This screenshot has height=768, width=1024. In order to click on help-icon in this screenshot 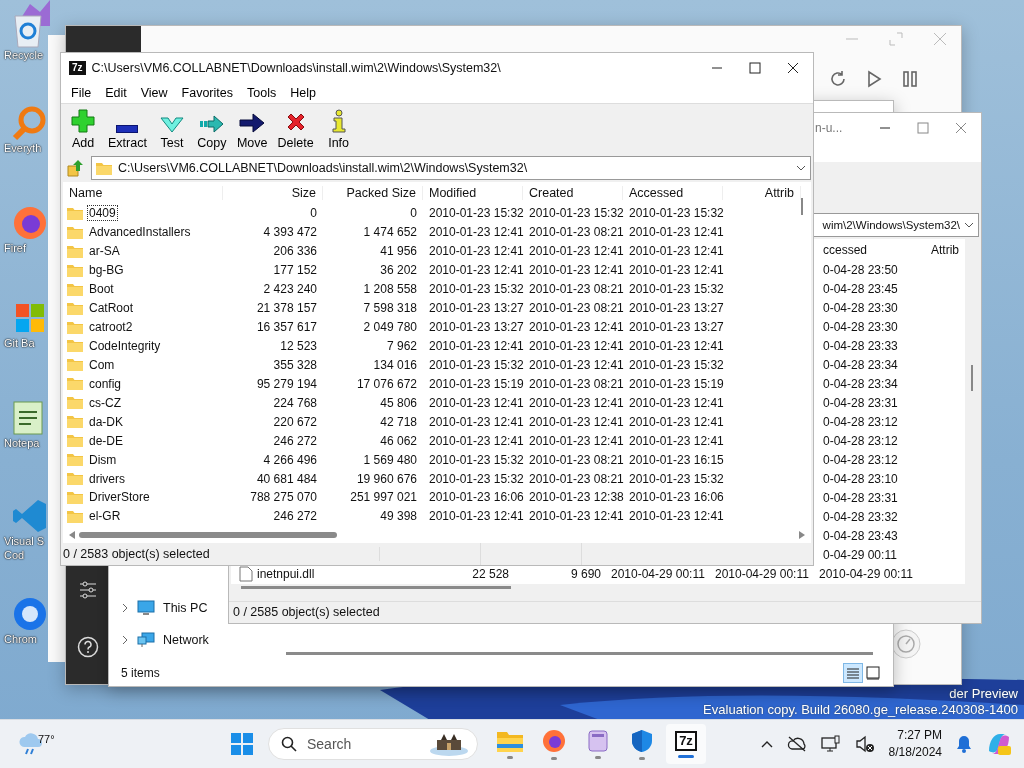, I will do `click(87, 647)`.